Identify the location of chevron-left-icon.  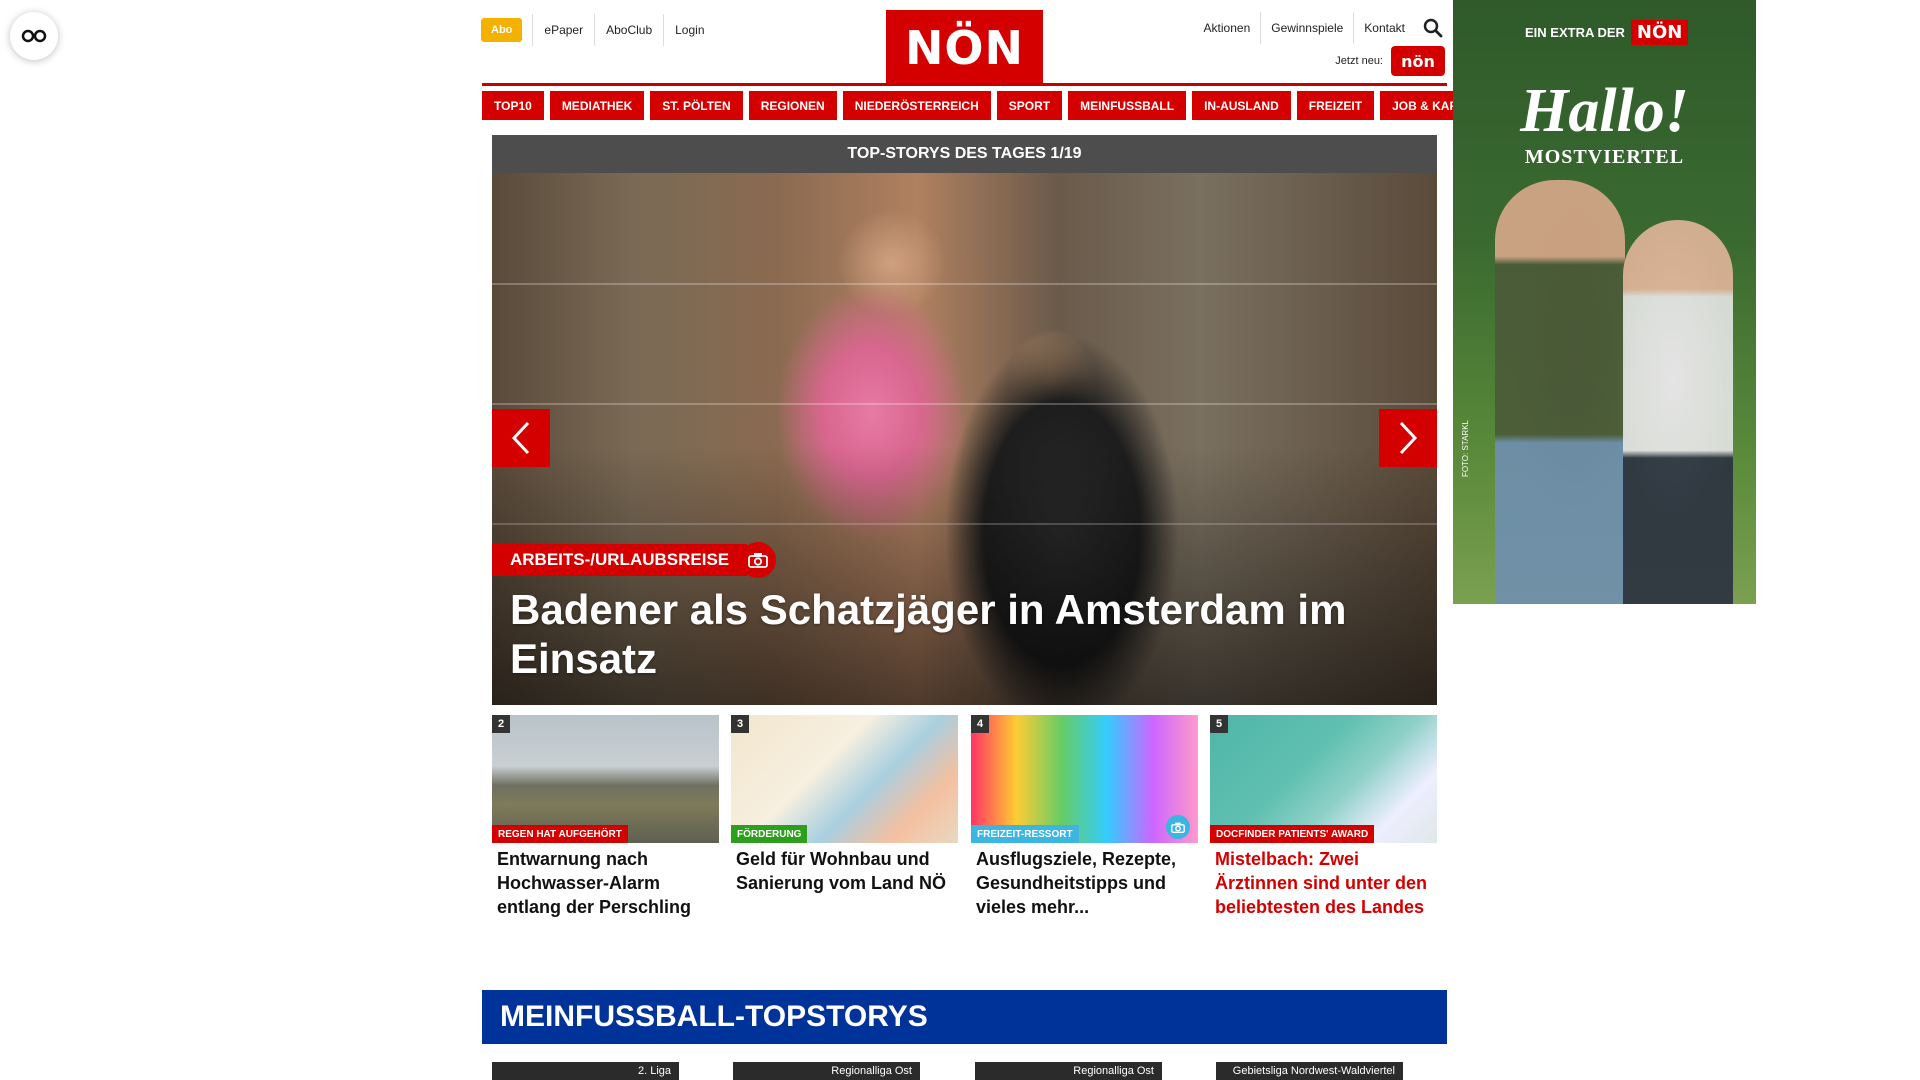
(520, 438).